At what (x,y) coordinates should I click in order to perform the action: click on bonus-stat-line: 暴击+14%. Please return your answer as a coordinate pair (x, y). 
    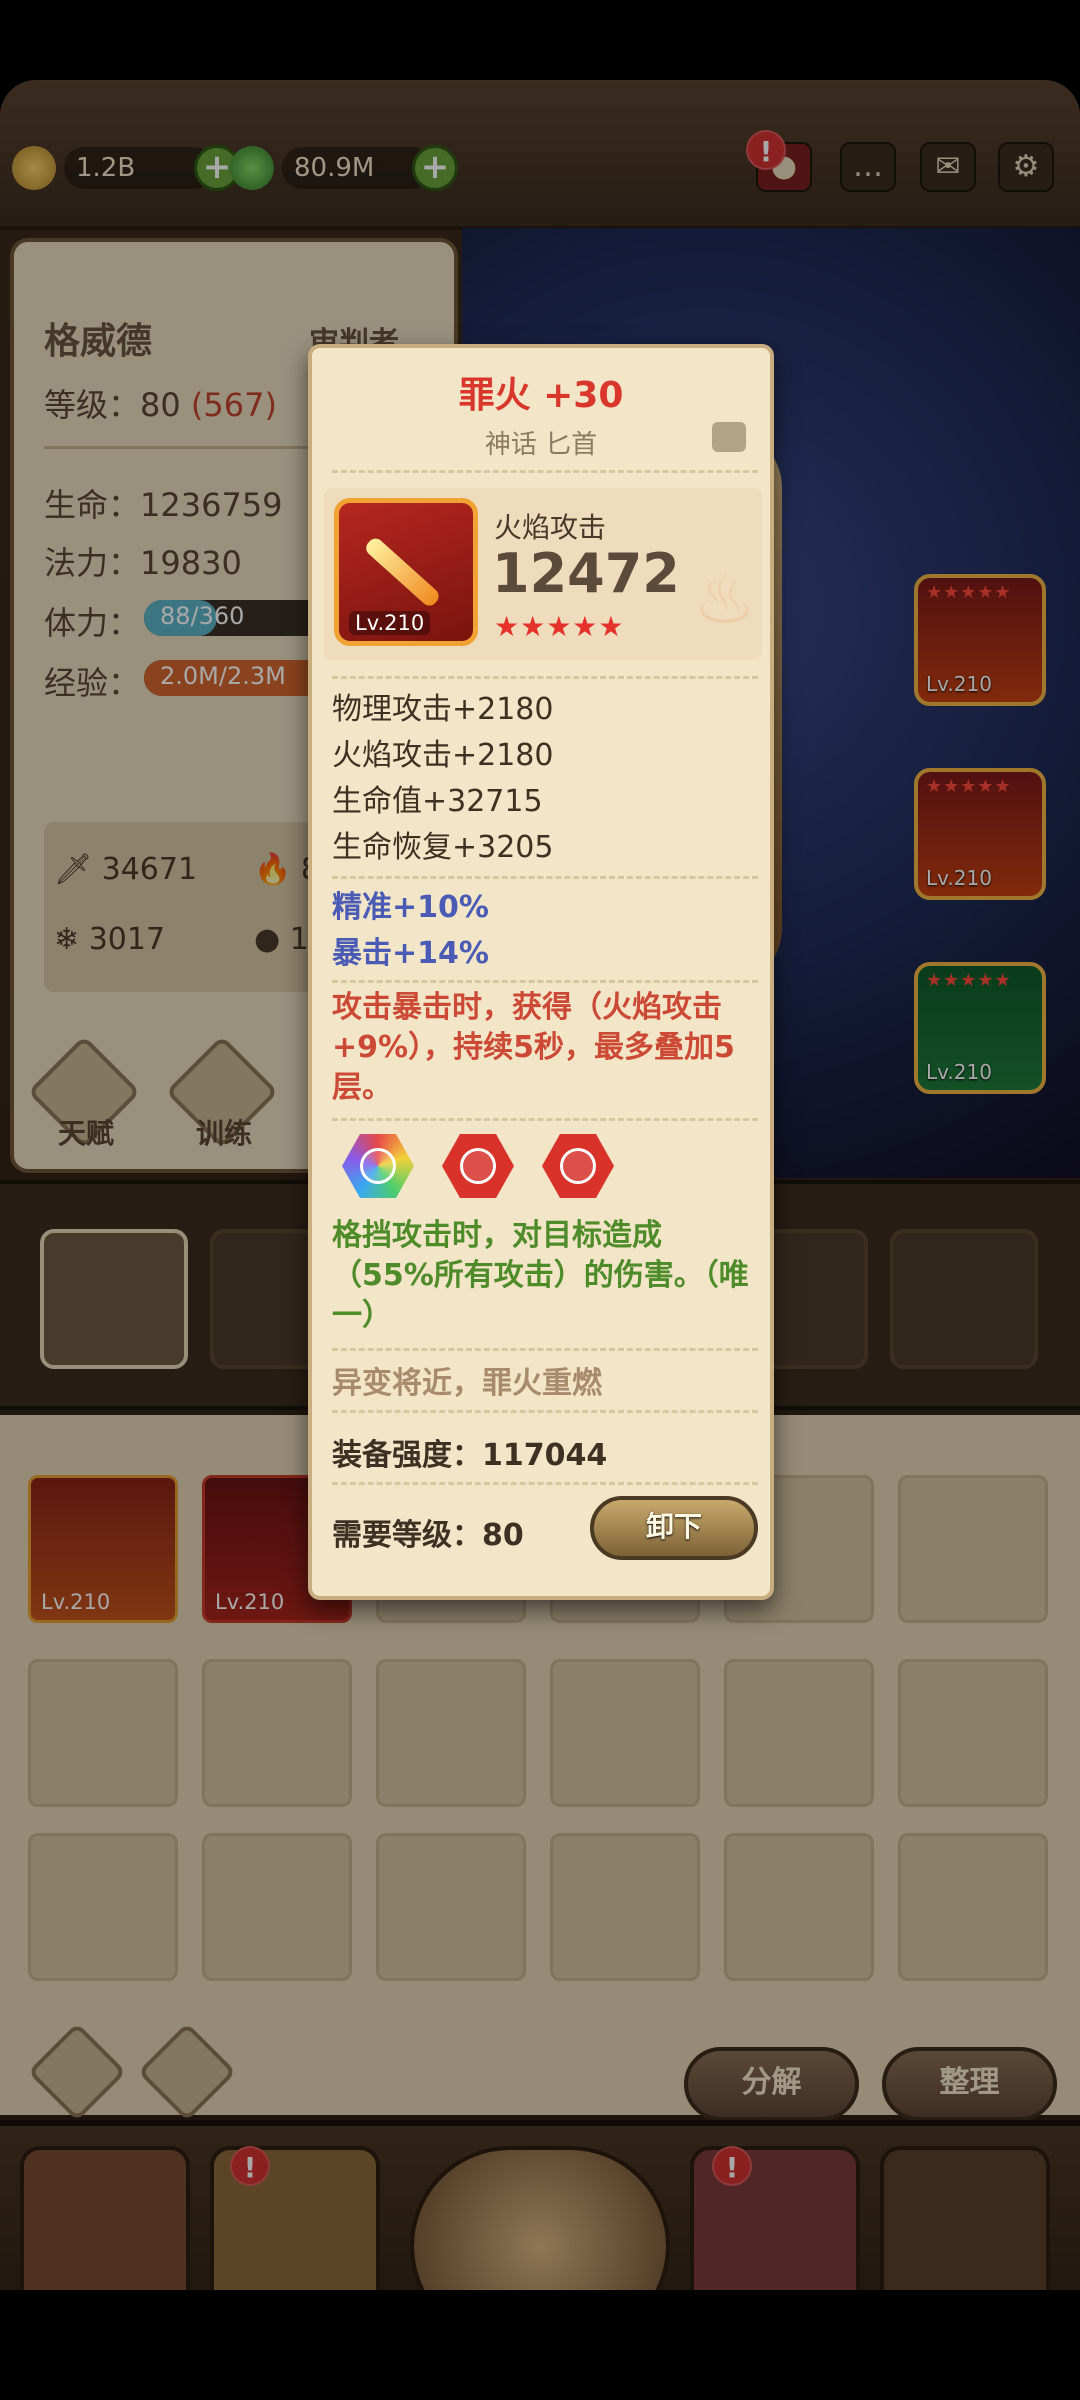
    Looking at the image, I should click on (410, 953).